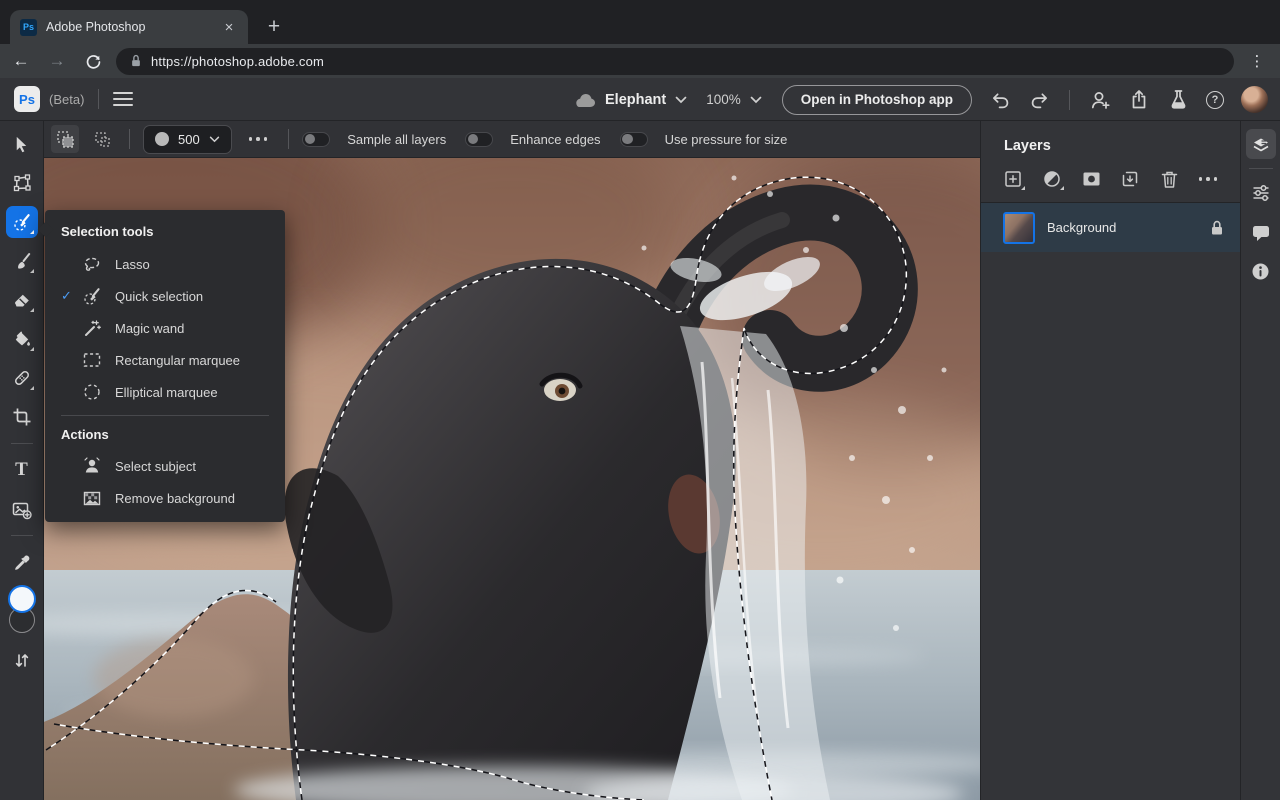 This screenshot has height=800, width=1280. I want to click on back-button: ←, so click(21, 61).